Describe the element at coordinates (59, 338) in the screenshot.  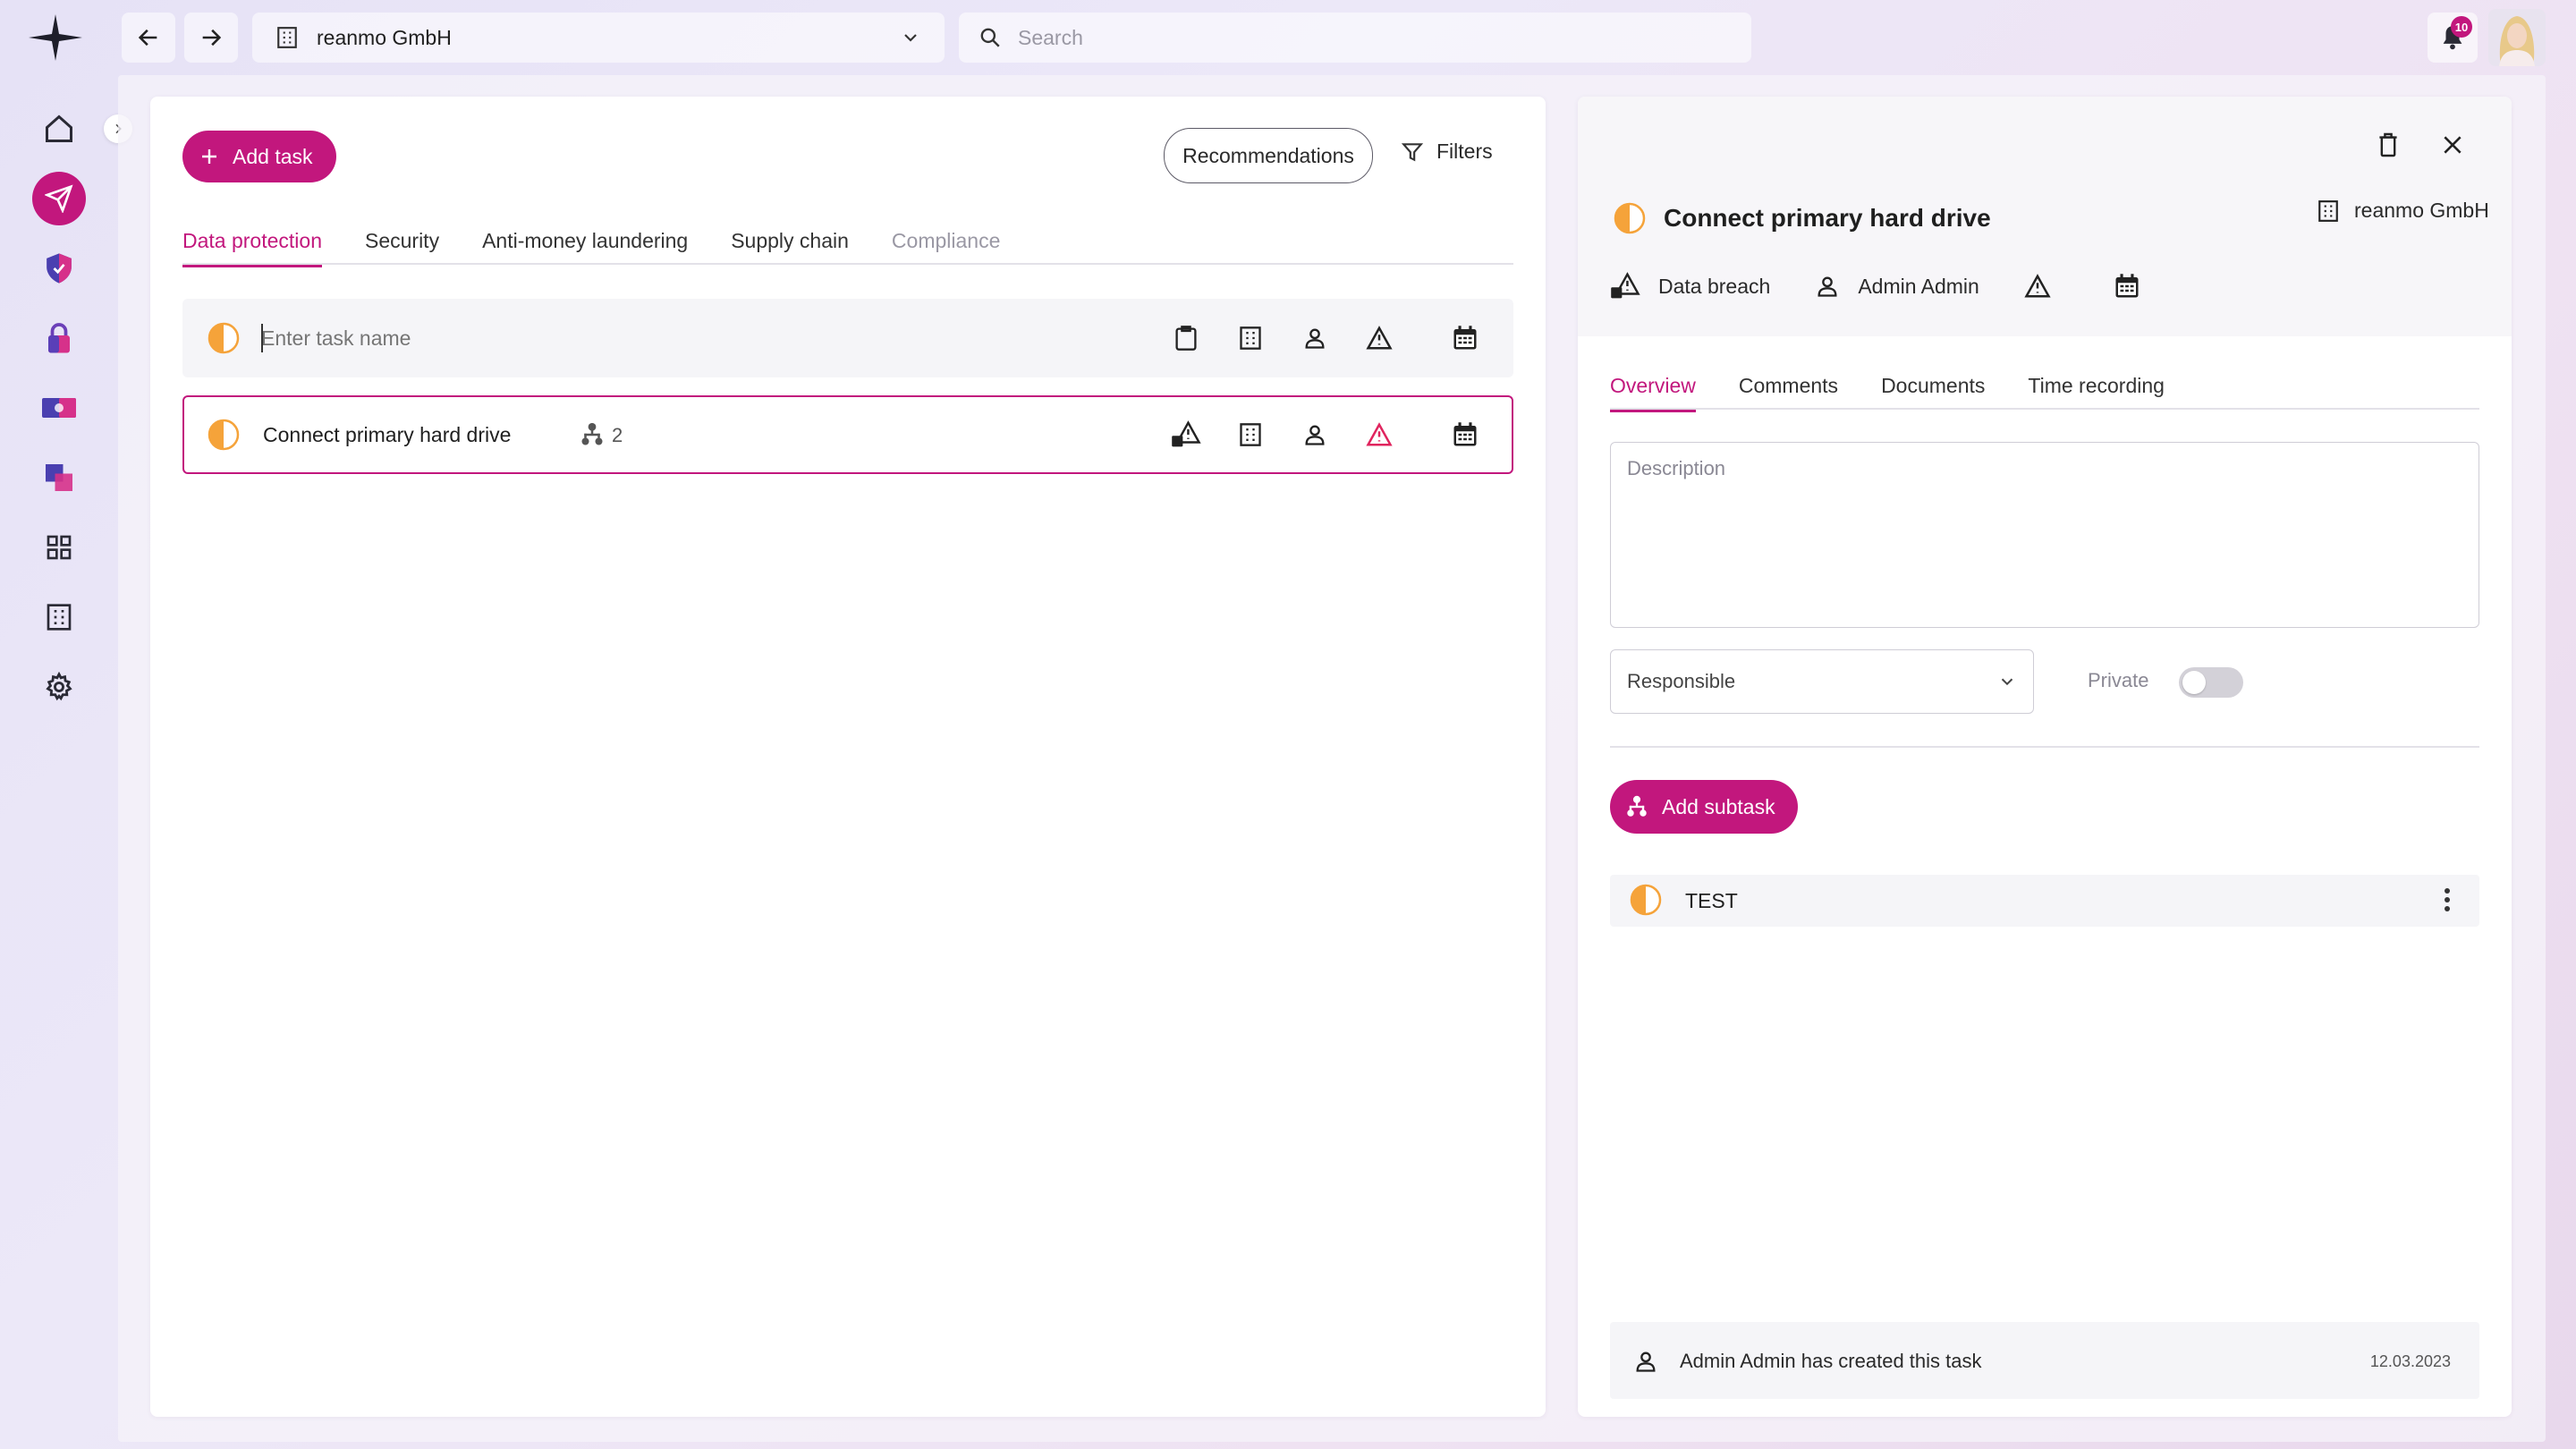
I see `lock-icon` at that location.